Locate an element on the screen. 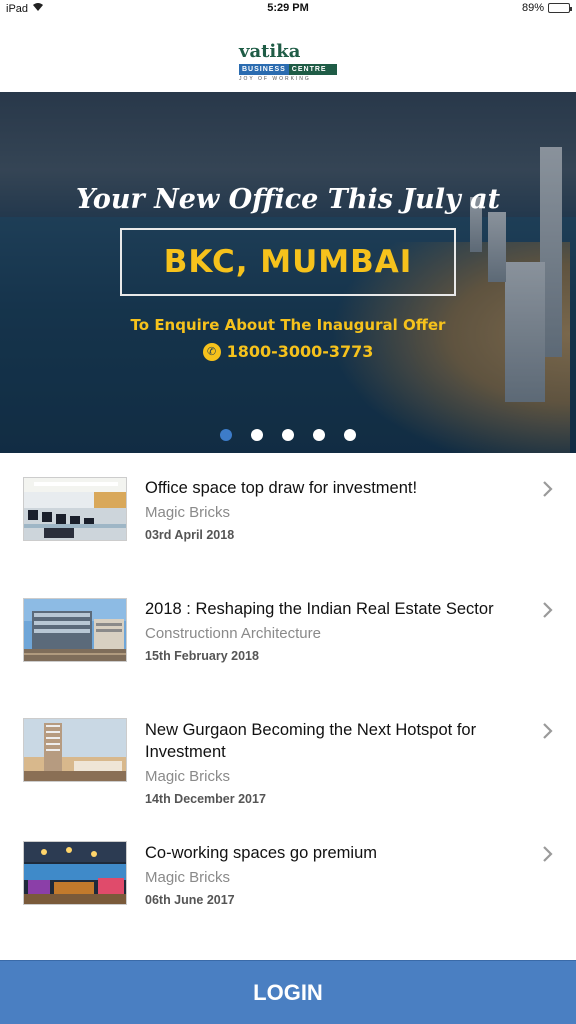 The width and height of the screenshot is (576, 1024). carousel-dots is located at coordinates (288, 435).